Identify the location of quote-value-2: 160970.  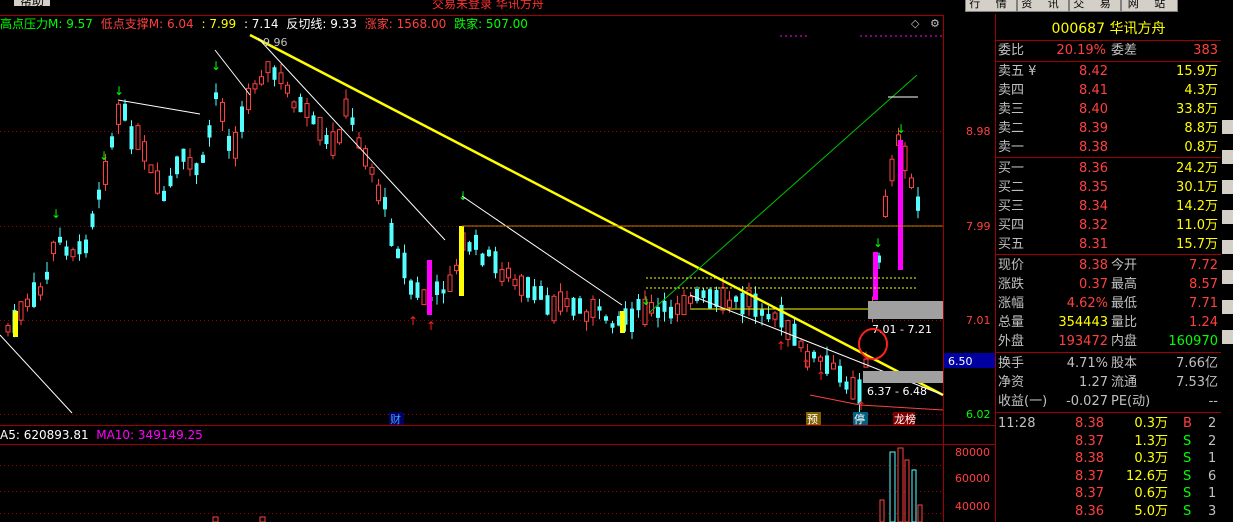
(1193, 341).